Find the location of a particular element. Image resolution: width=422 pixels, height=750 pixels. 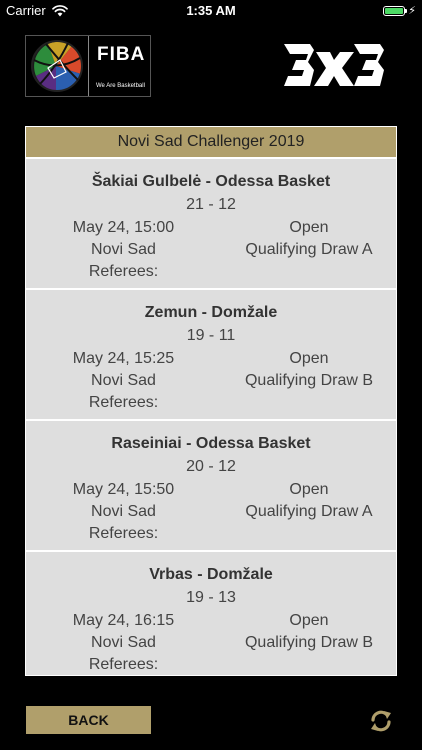

fiba-word: FIBA is located at coordinates (121, 54).